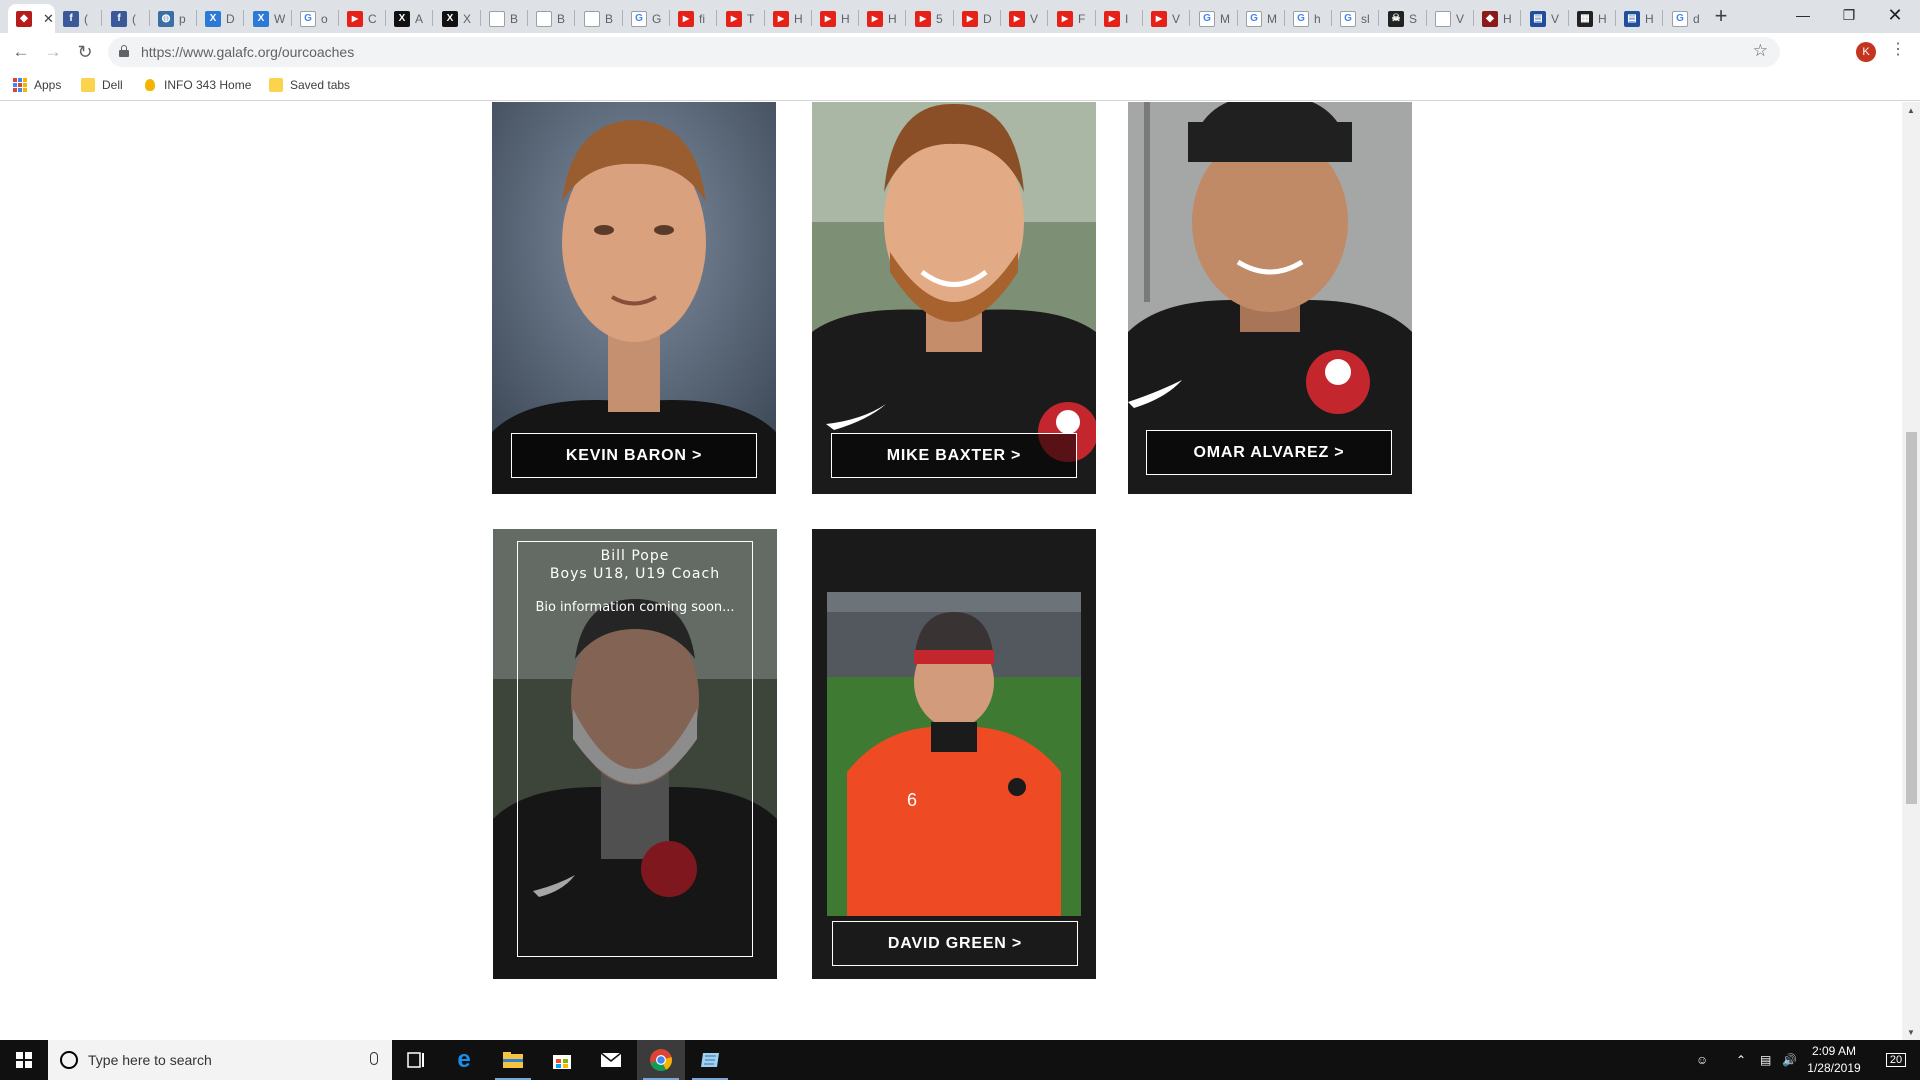 This screenshot has height=1080, width=1920. Describe the element at coordinates (562, 1060) in the screenshot. I see `store-taskbar-button` at that location.